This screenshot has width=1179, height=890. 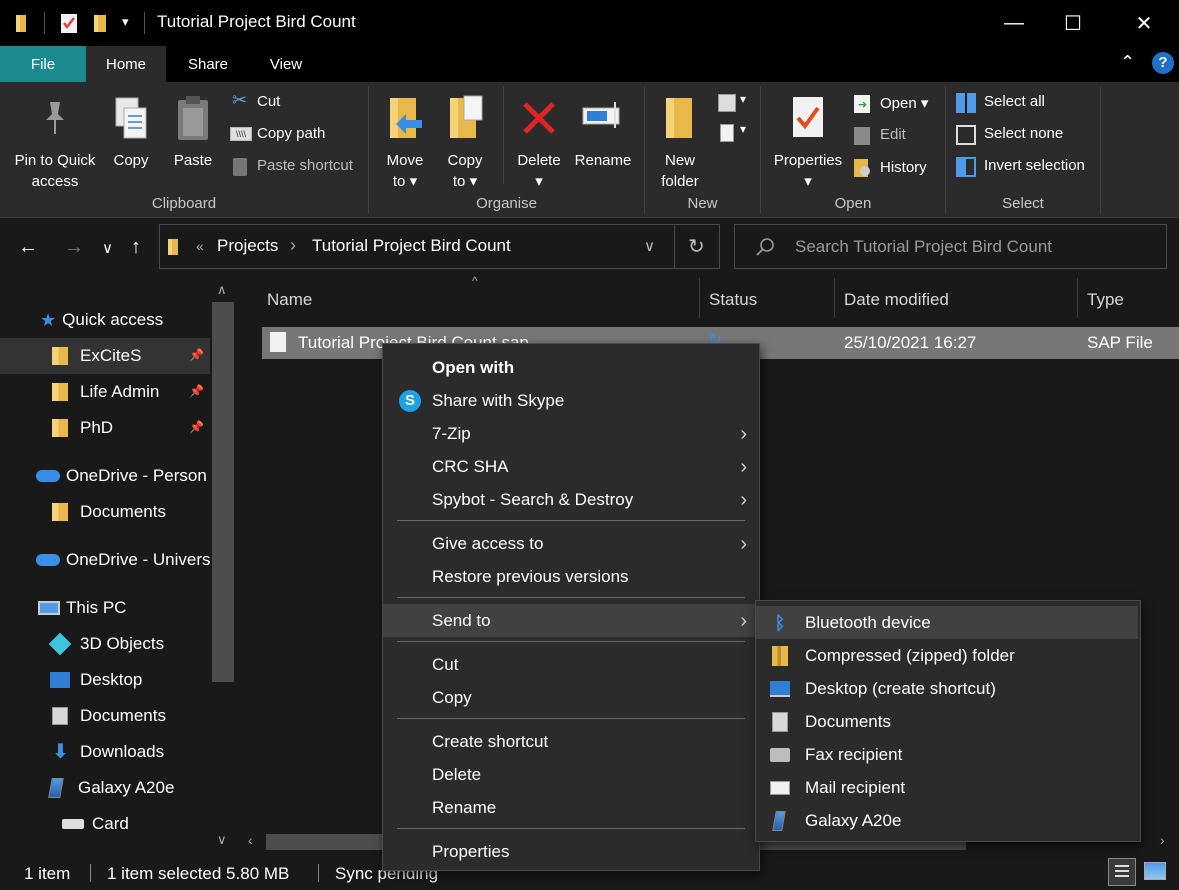 I want to click on nav-downloads: ⬇ Downloads, so click(x=105, y=752).